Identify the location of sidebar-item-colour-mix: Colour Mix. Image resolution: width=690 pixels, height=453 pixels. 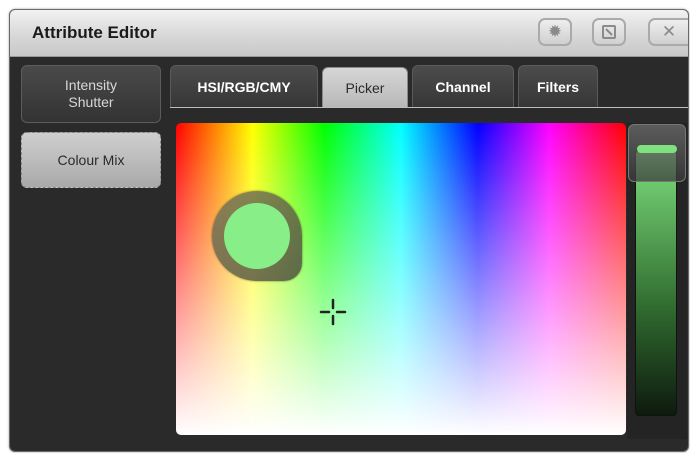
(91, 160).